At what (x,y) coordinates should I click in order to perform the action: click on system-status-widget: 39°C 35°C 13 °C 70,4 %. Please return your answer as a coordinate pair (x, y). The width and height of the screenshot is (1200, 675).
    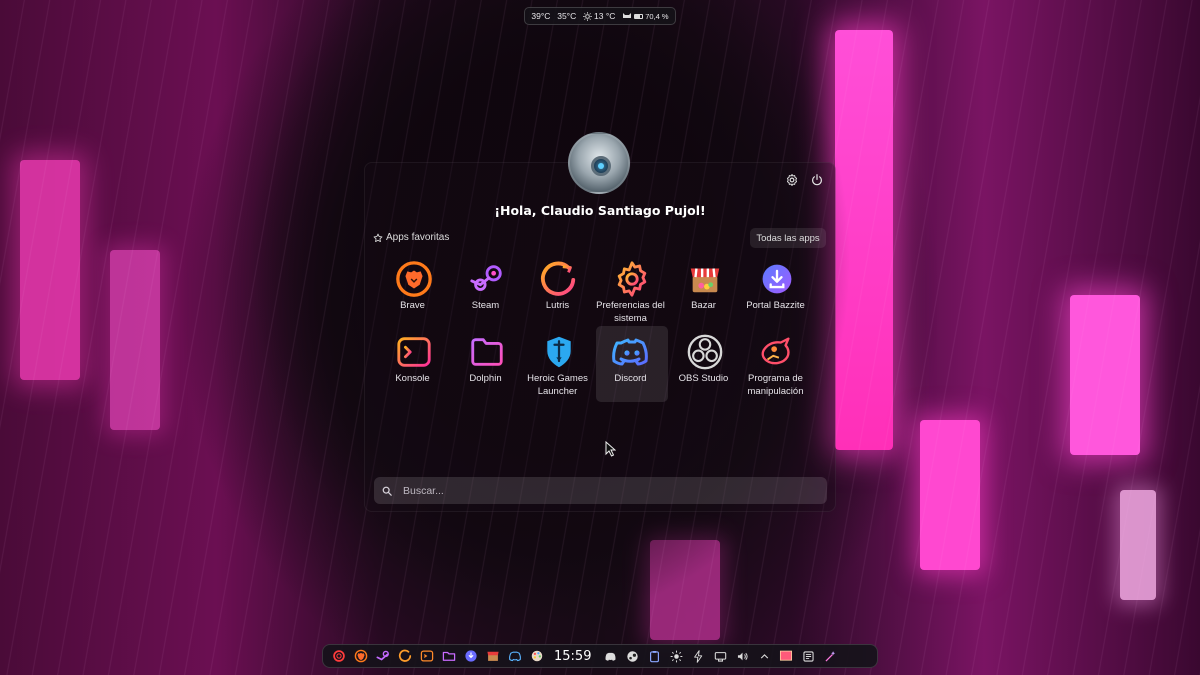
    Looking at the image, I should click on (600, 16).